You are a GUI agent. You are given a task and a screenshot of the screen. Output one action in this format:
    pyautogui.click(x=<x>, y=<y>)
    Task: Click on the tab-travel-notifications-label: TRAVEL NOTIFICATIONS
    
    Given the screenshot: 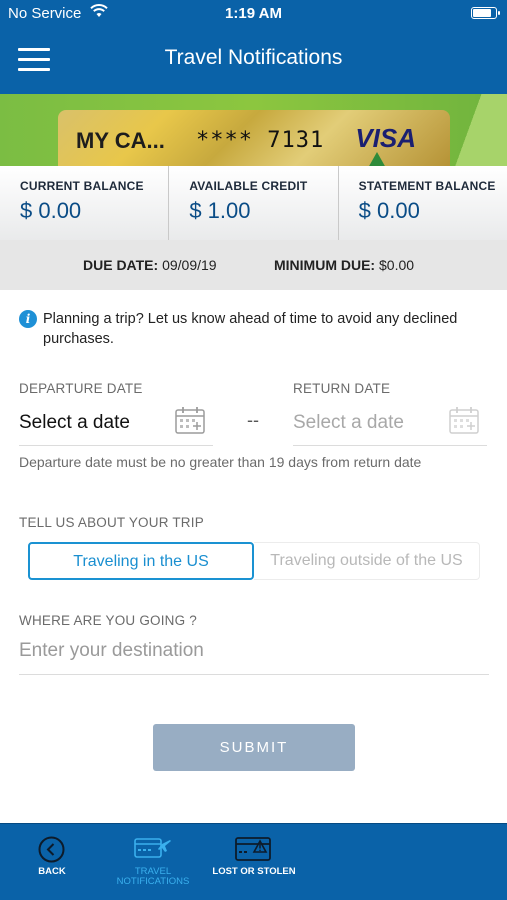 What is the action you would take?
    pyautogui.click(x=153, y=876)
    